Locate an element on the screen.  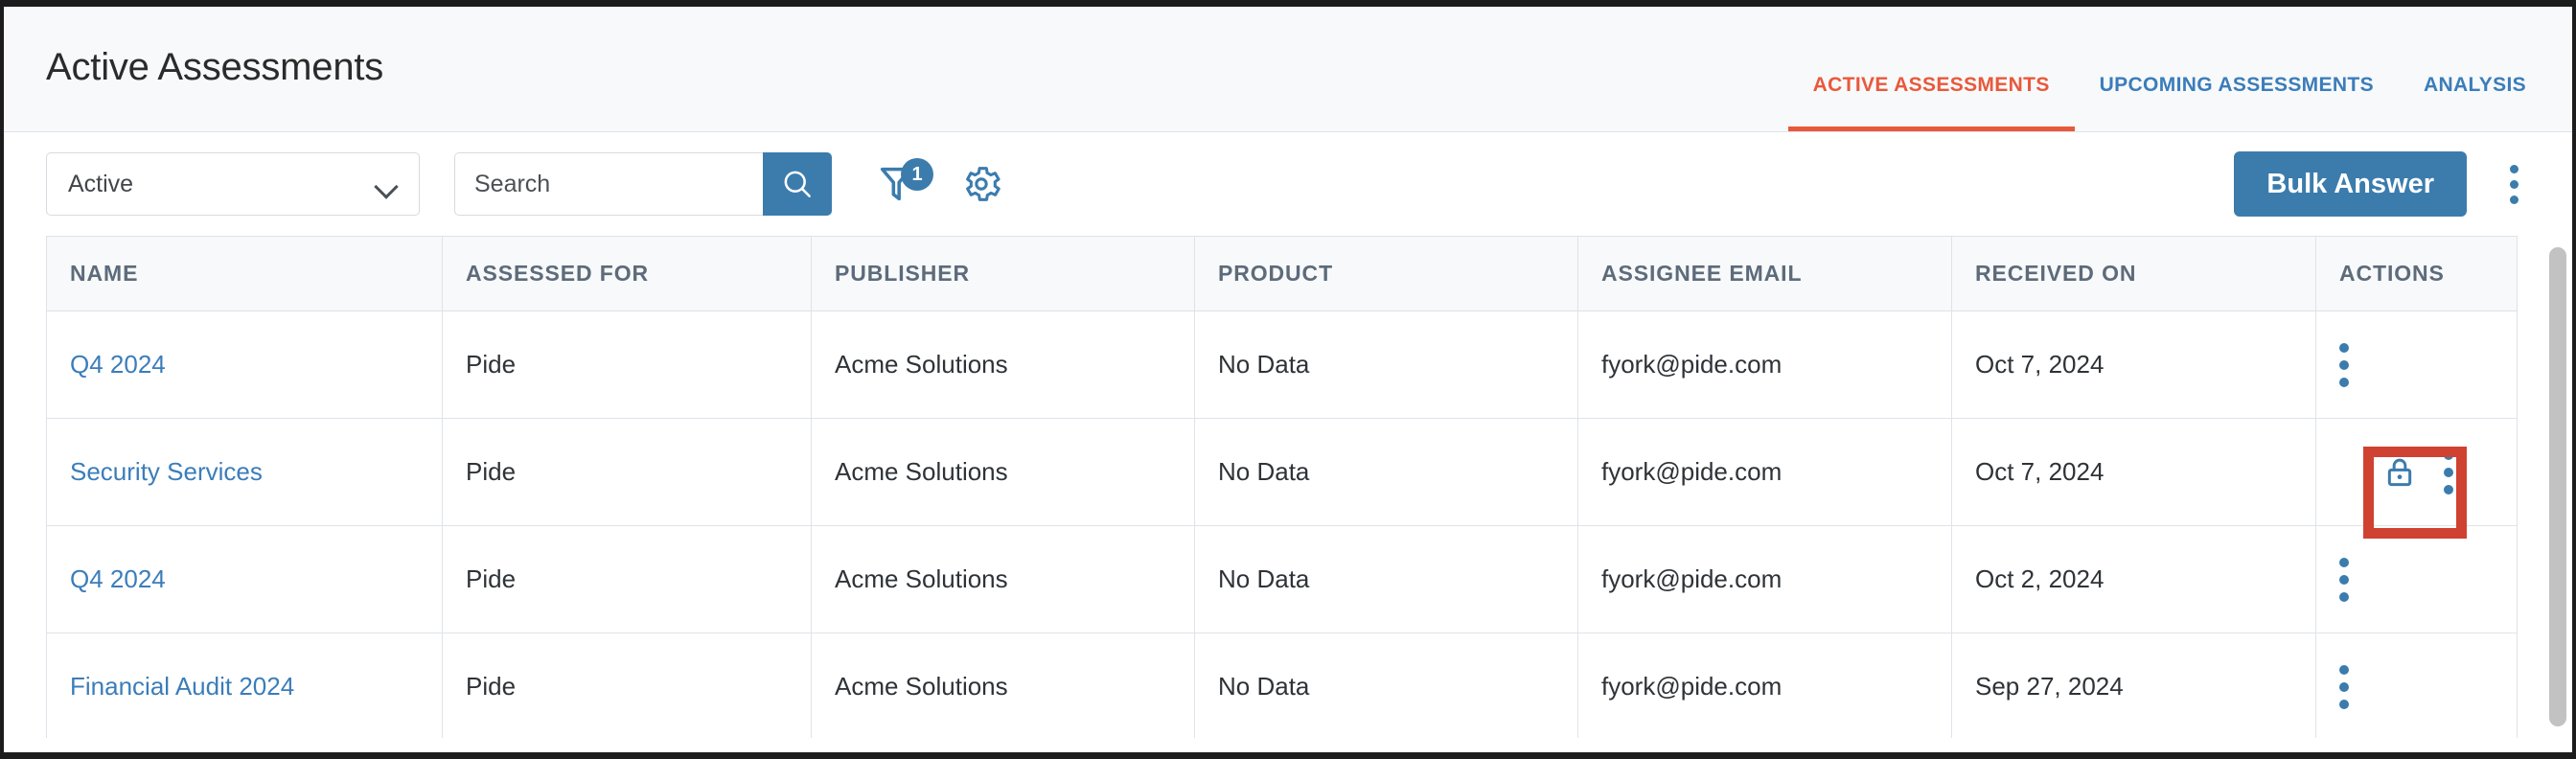
toolbar: Active 1 Bulk Answer is located at coordinates (1288, 184).